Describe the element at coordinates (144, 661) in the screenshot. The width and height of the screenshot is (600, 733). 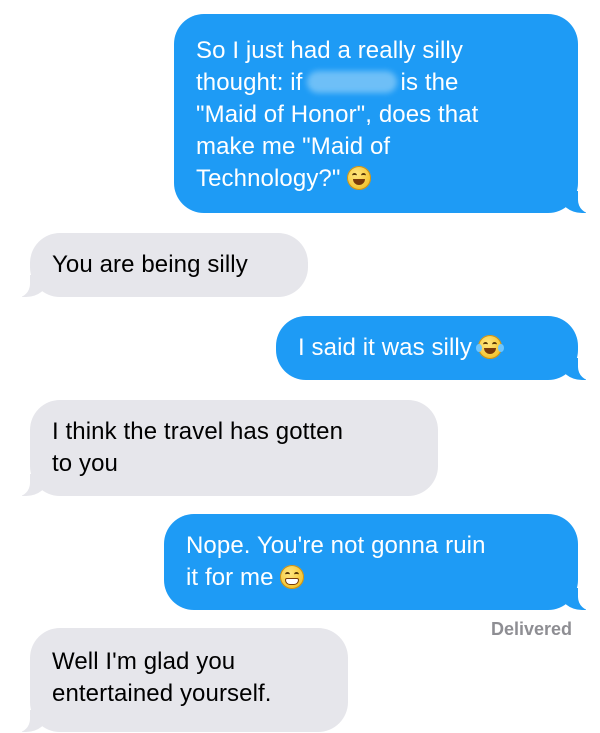
I see `message-line: Well I'm glad you` at that location.